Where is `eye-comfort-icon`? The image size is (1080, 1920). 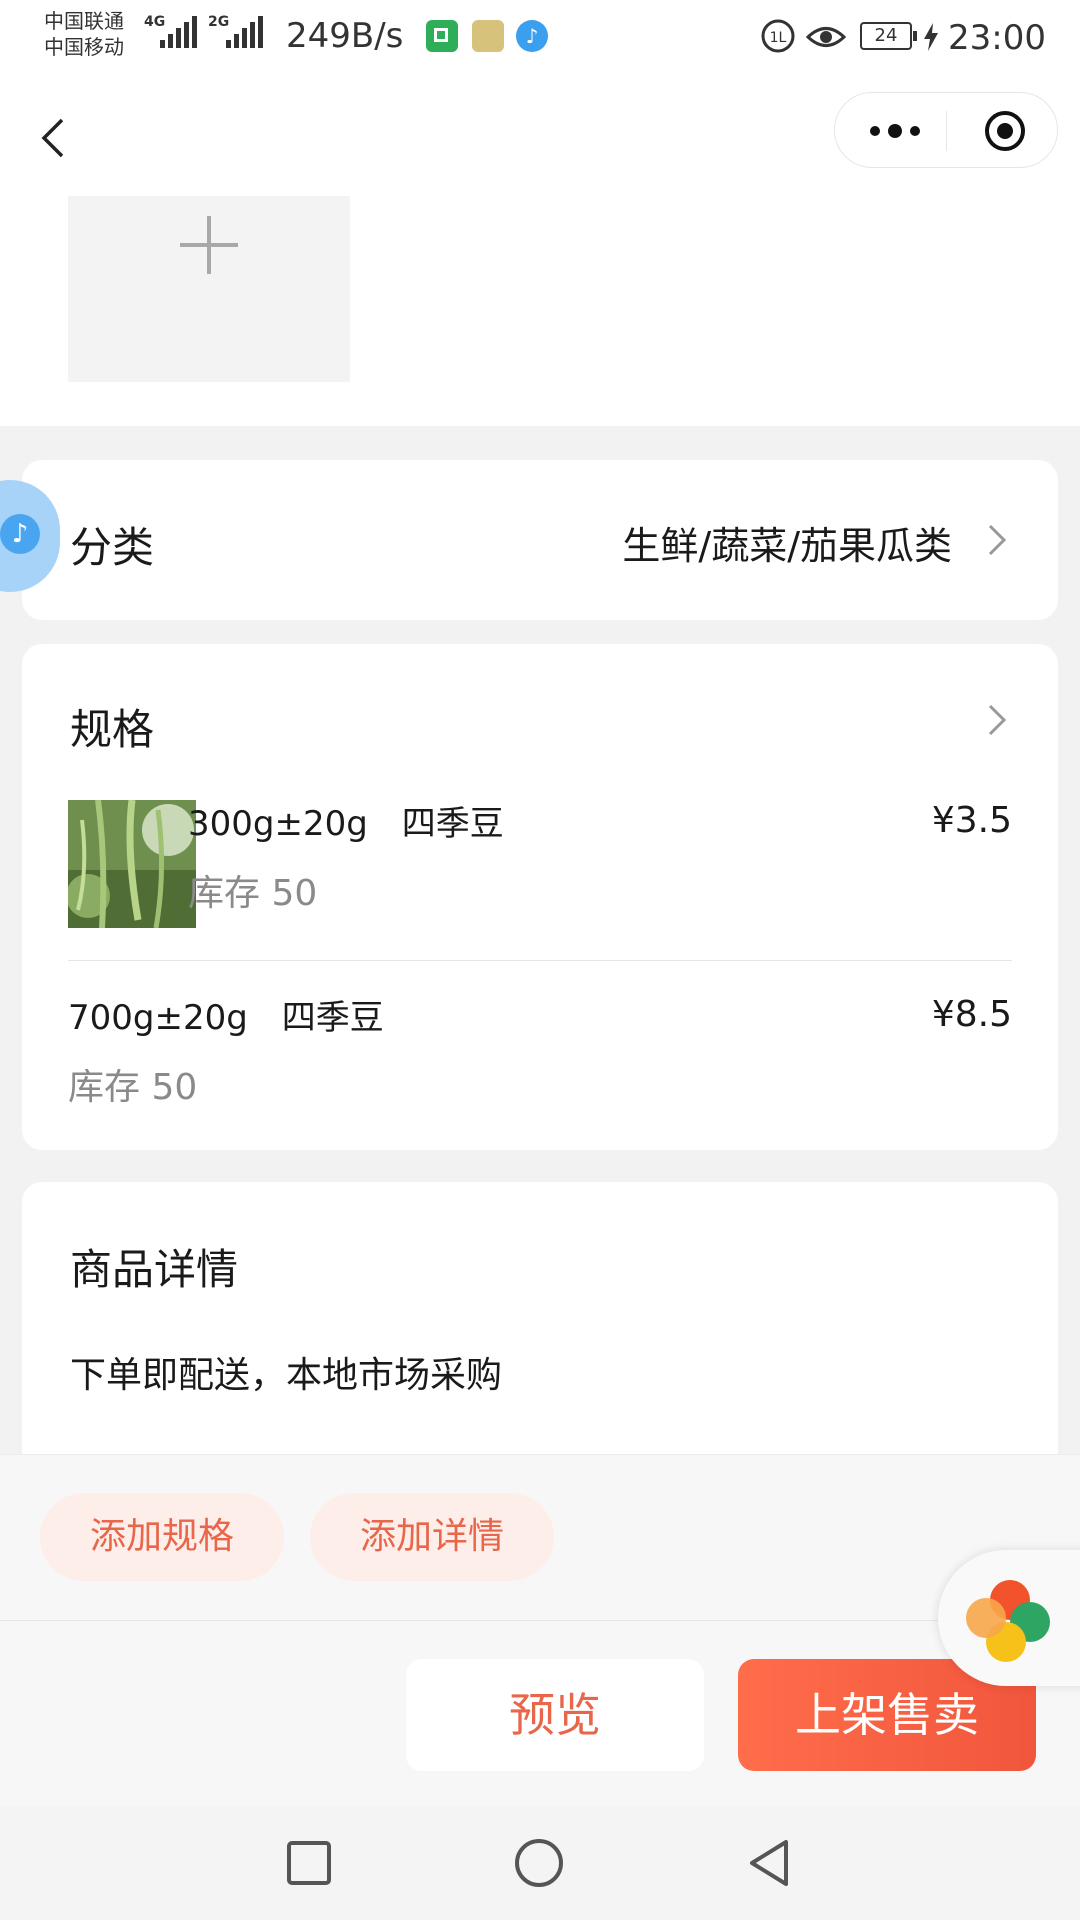
eye-comfort-icon is located at coordinates (826, 37).